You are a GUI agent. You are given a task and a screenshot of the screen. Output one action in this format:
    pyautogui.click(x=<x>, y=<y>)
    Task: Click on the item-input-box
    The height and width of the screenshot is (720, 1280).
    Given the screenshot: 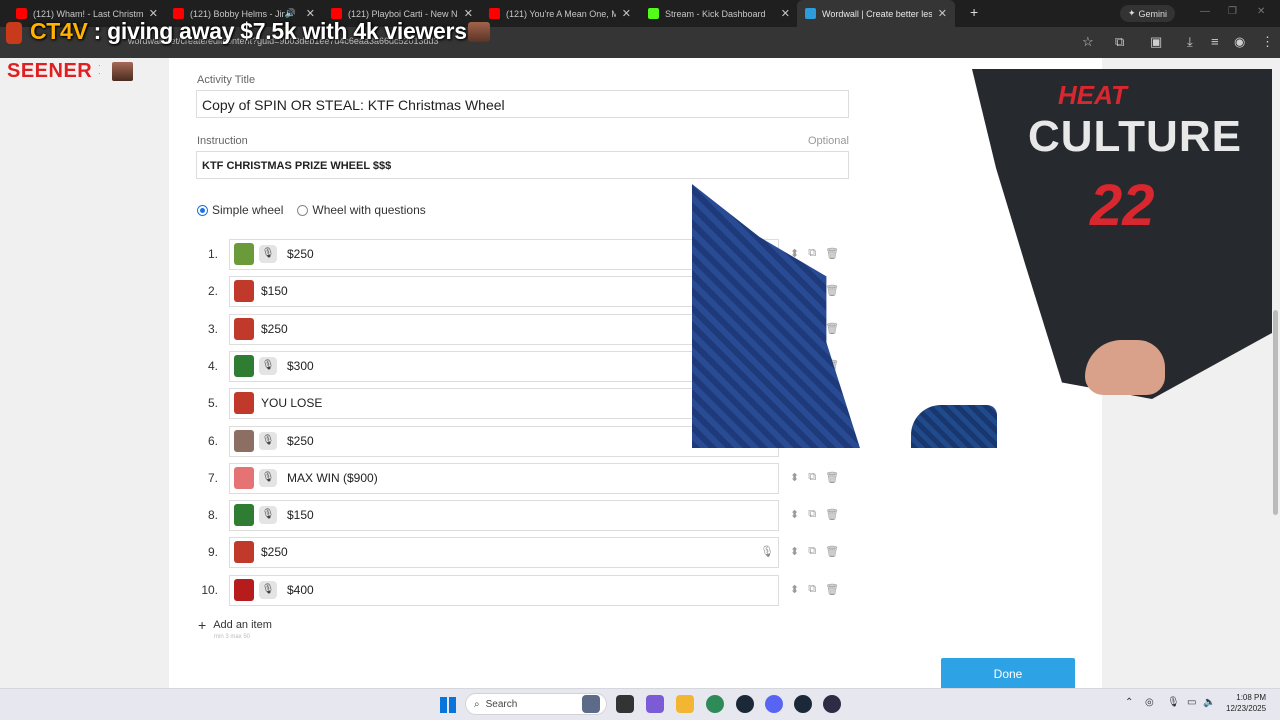 What is the action you would take?
    pyautogui.click(x=504, y=552)
    